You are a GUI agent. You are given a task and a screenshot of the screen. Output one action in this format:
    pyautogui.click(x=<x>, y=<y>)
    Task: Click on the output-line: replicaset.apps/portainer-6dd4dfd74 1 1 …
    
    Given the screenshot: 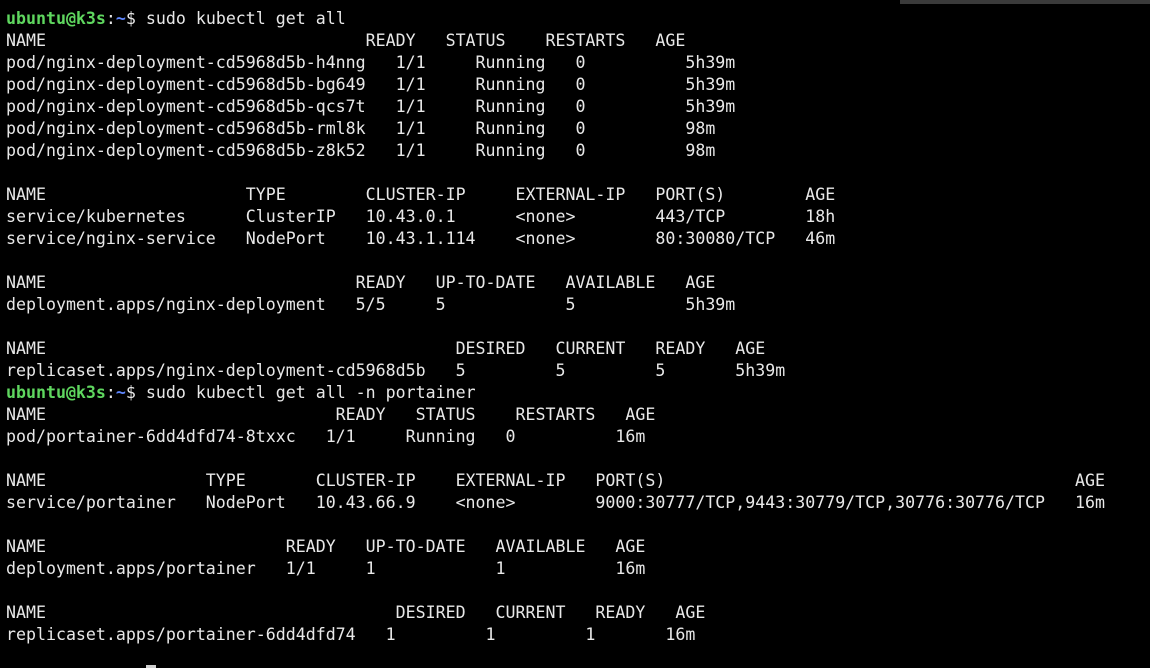 What is the action you would take?
    pyautogui.click(x=351, y=634)
    